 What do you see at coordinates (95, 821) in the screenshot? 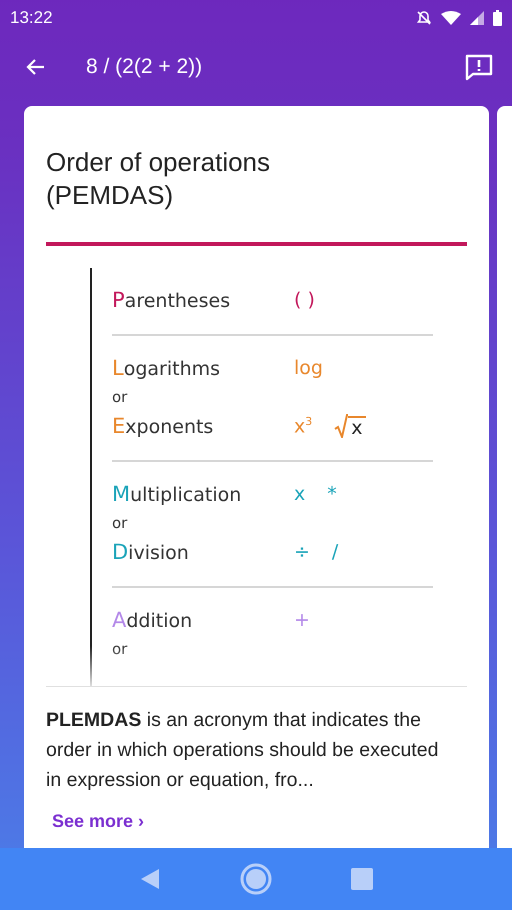
I see `see-more-link: See more ›` at bounding box center [95, 821].